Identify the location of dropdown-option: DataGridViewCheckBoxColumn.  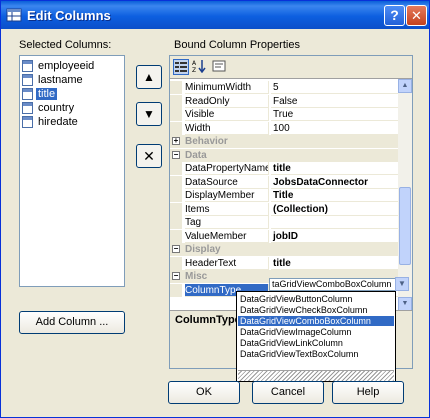
(316, 310).